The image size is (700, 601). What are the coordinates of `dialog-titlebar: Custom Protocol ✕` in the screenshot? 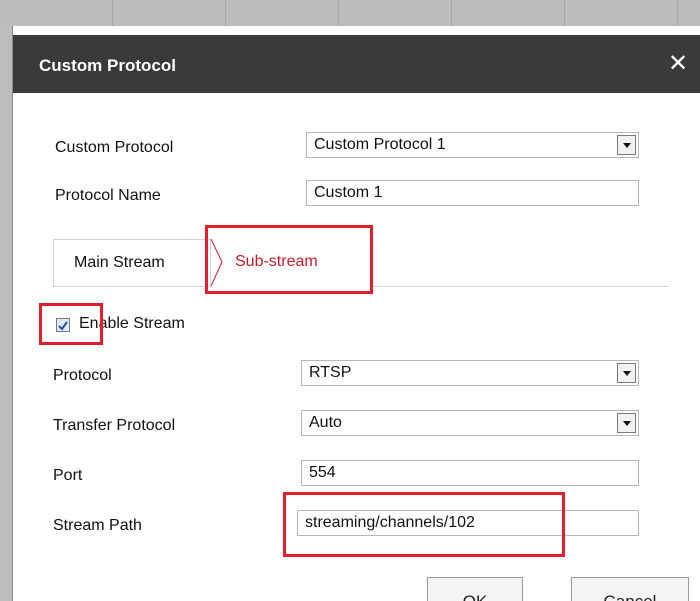 It's located at (356, 64).